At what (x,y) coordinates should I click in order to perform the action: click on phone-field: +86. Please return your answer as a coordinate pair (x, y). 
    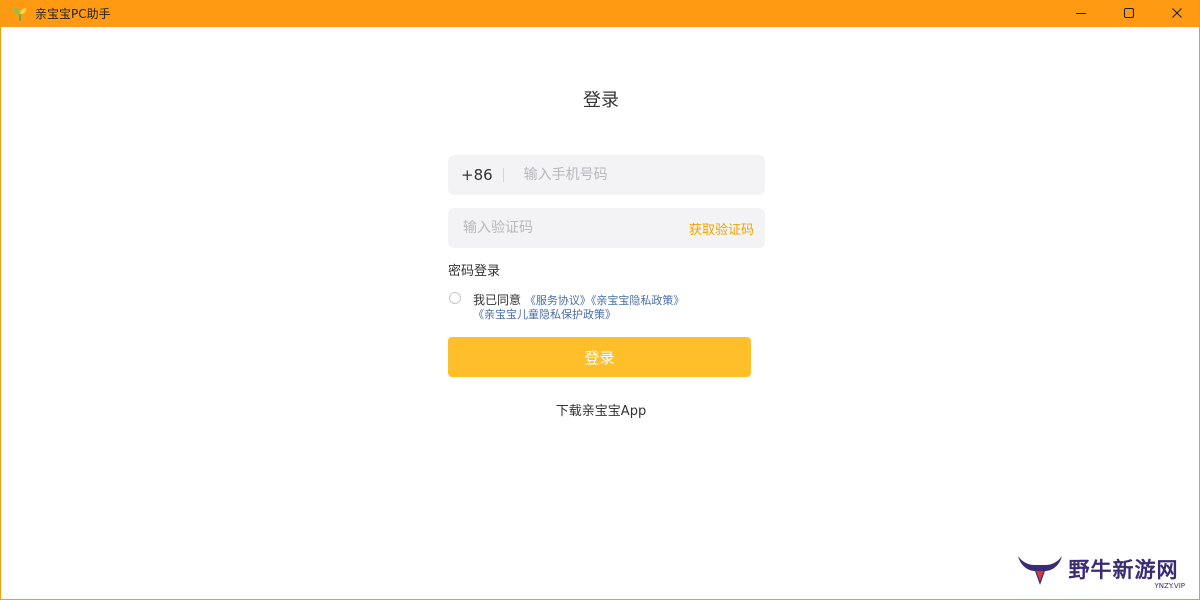
    Looking at the image, I should click on (606, 175).